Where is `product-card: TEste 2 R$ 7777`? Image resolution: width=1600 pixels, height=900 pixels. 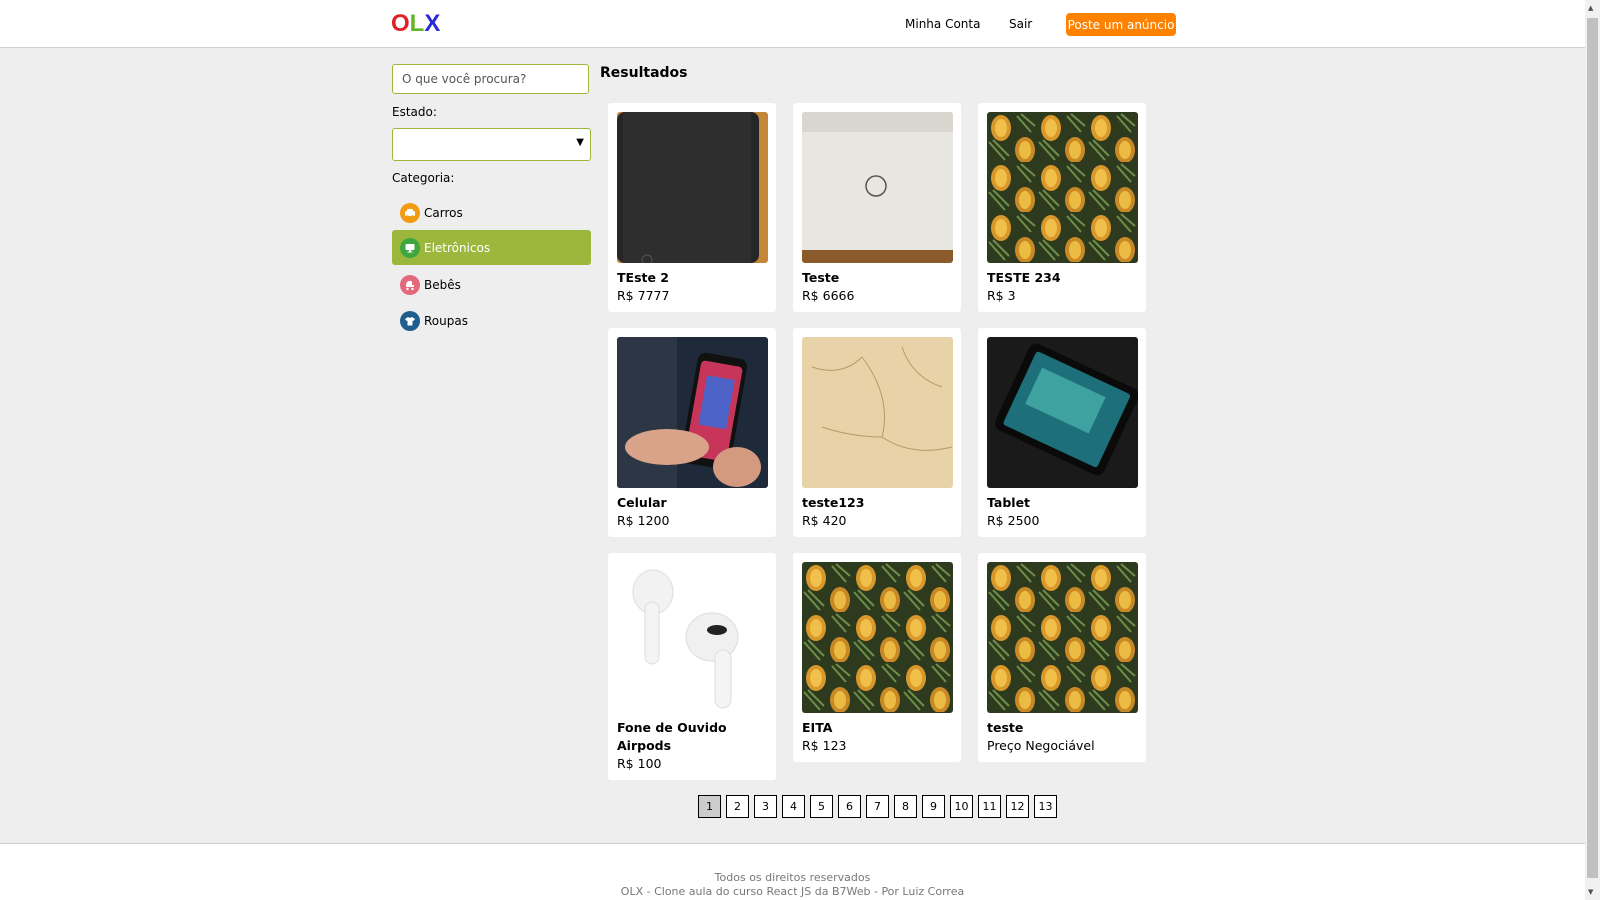
product-card: TEste 2 R$ 7777 is located at coordinates (692, 207).